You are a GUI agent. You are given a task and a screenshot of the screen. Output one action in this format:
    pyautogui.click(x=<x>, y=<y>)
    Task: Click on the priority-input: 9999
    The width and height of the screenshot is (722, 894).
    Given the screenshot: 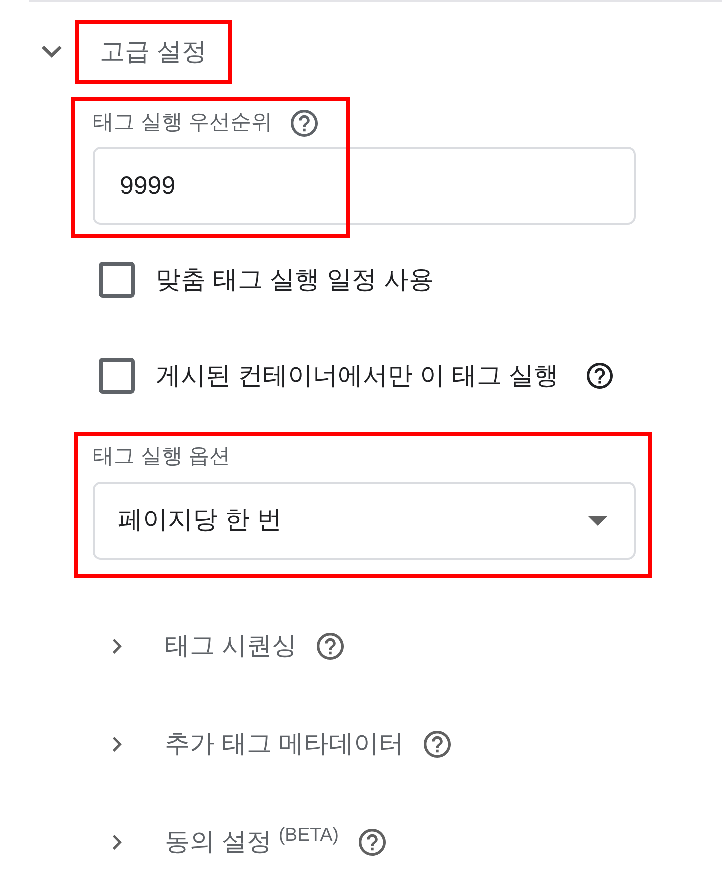 What is the action you would take?
    pyautogui.click(x=364, y=186)
    